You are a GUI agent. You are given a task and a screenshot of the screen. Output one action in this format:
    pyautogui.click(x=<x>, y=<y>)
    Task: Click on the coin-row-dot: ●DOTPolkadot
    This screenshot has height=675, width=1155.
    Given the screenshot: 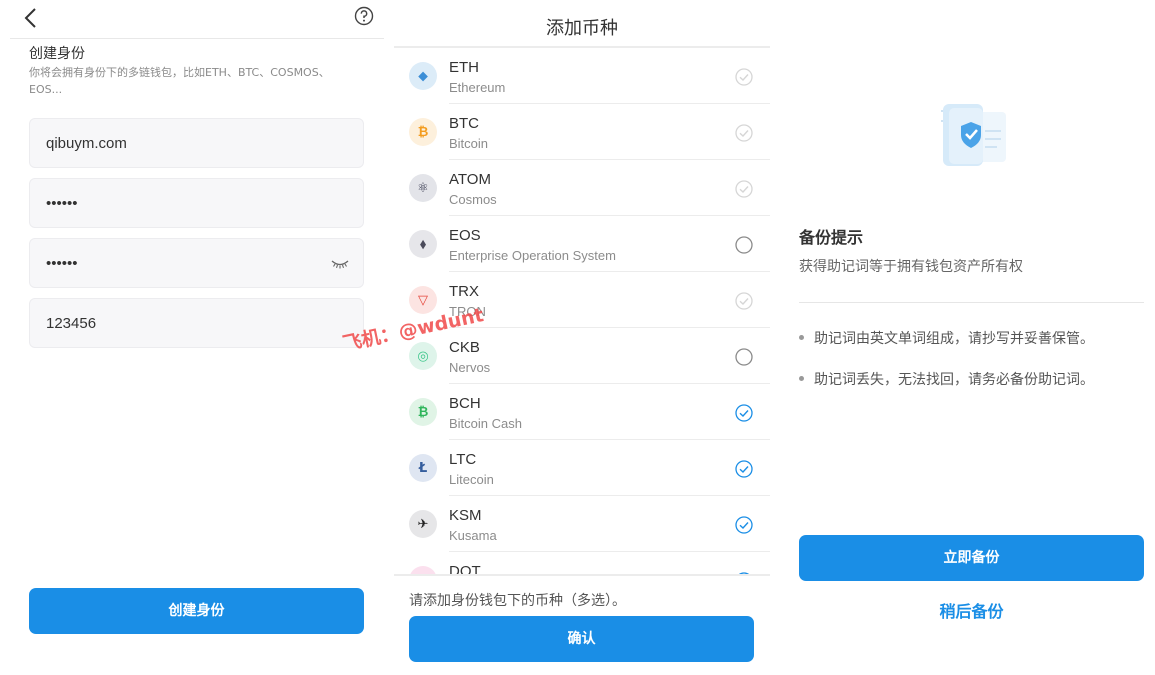 What is the action you would take?
    pyautogui.click(x=582, y=563)
    